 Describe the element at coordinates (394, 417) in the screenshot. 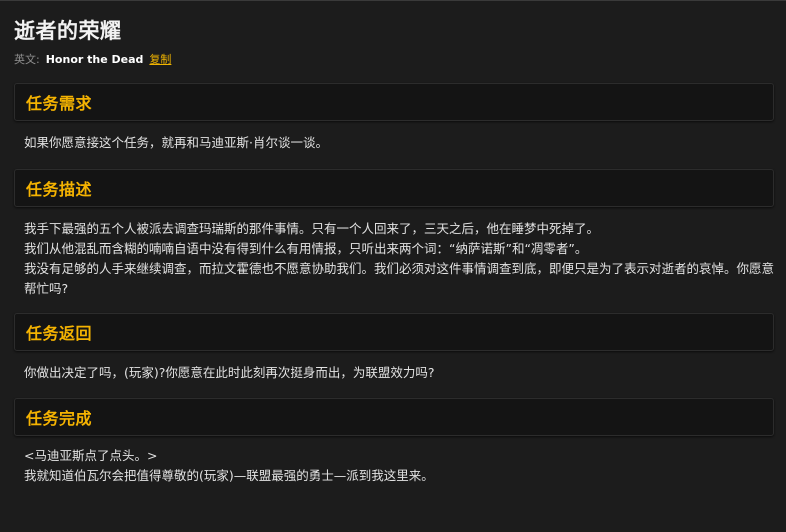

I see `section-header-completion: 任务完成` at that location.